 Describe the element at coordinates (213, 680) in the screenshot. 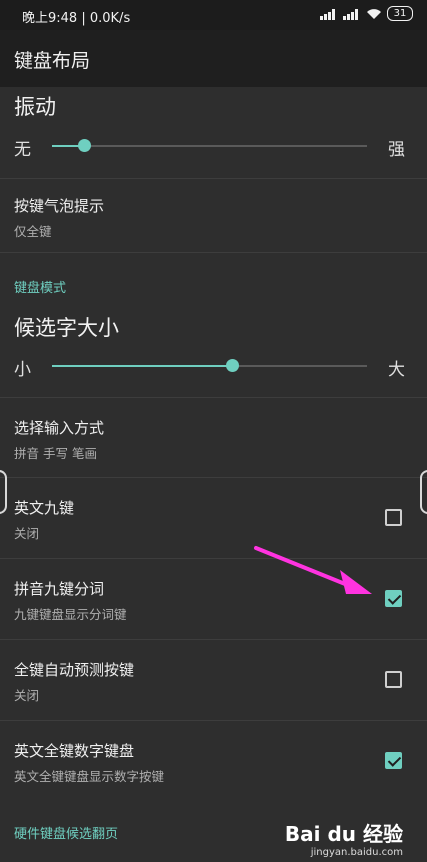

I see `full-key-predict-item: 全键自动预测按键 关闭` at that location.